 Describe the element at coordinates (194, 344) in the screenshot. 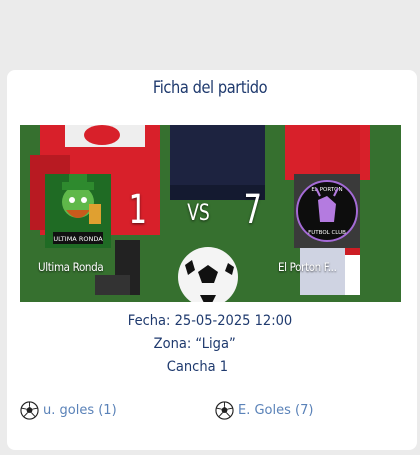

I see `match-zone: Zona: “Liga”` at that location.